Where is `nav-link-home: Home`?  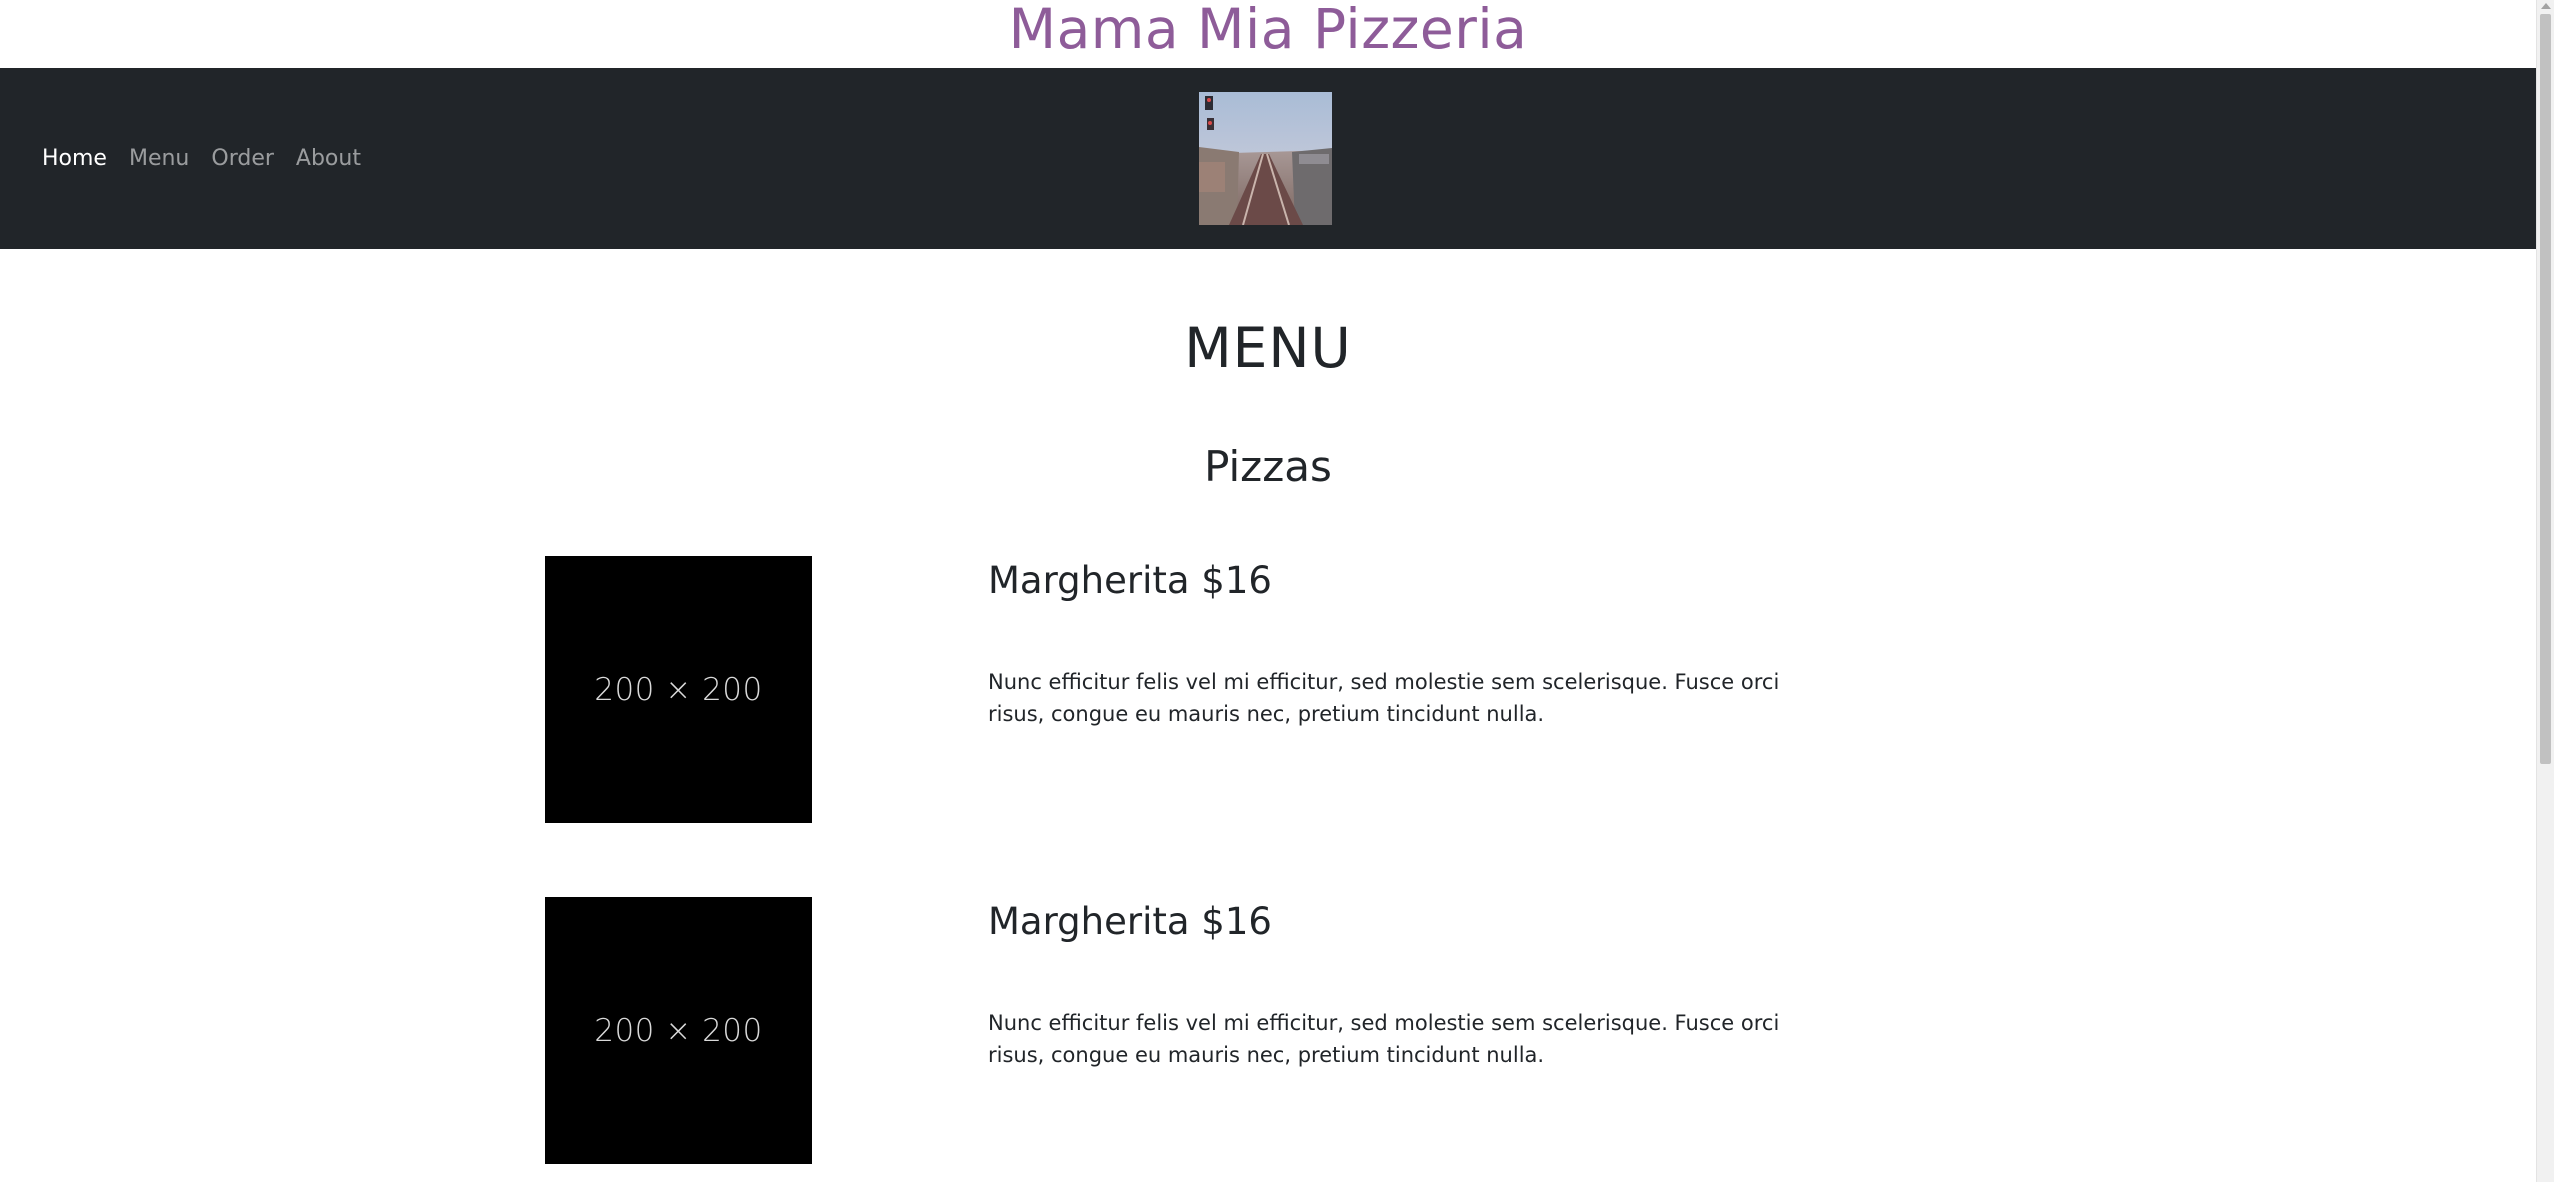
nav-link-home: Home is located at coordinates (74, 158).